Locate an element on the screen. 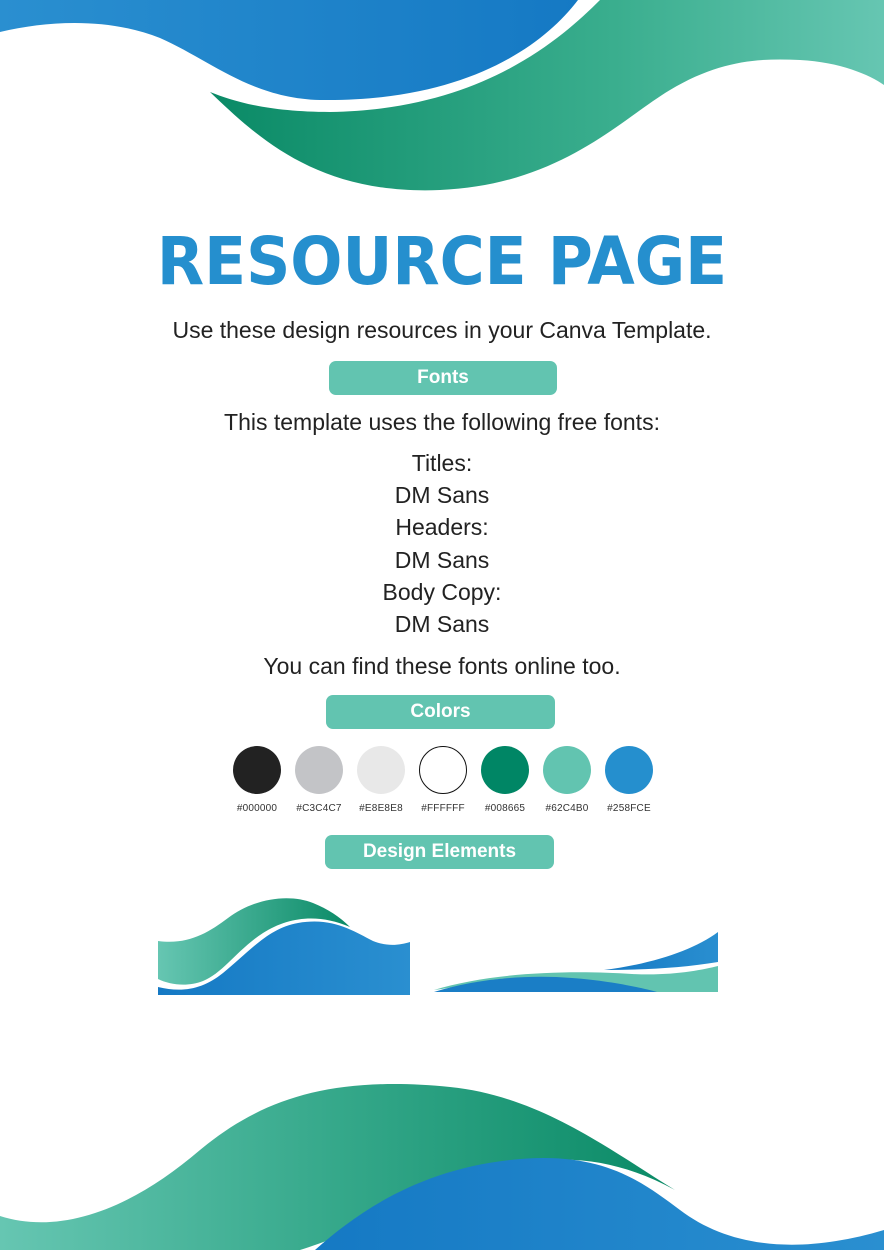 Image resolution: width=884 pixels, height=1250 pixels. design-elements-section-header: Design Elements is located at coordinates (439, 852).